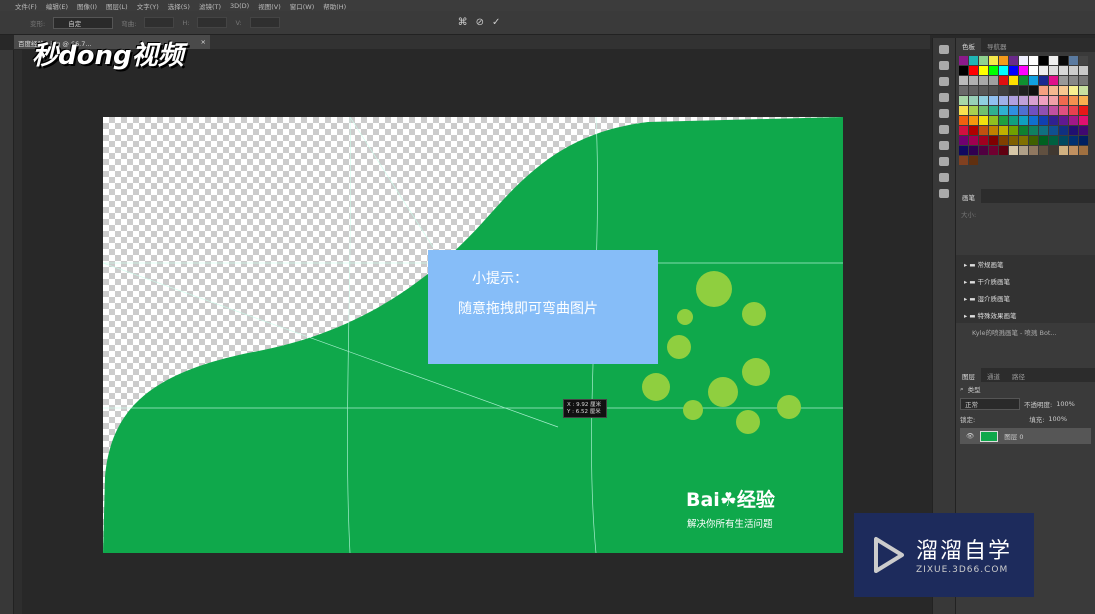 This screenshot has height=614, width=1095. I want to click on tab-brushes: 画笔, so click(968, 196).